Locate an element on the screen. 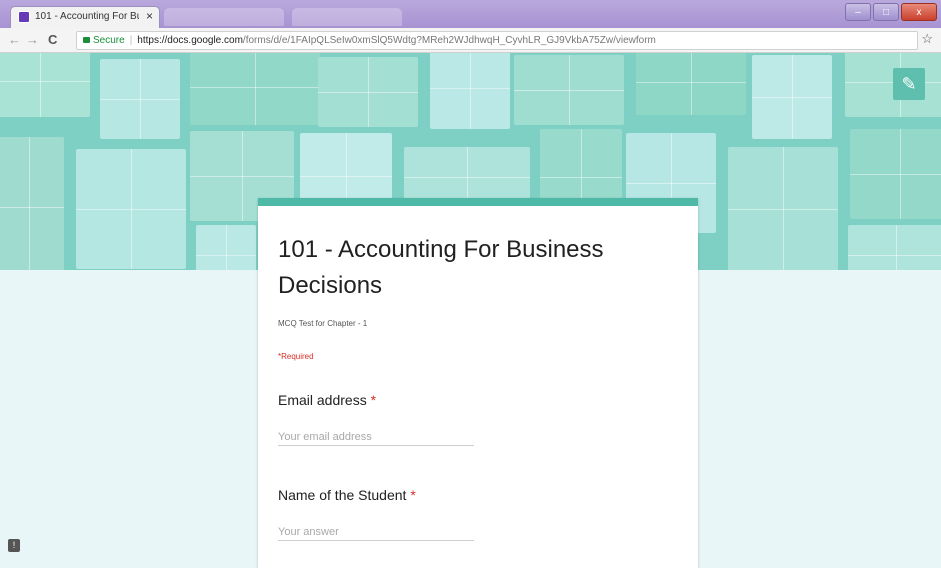 This screenshot has height=568, width=941. form-title: 101 - Accounting For Business Decisions is located at coordinates (441, 267).